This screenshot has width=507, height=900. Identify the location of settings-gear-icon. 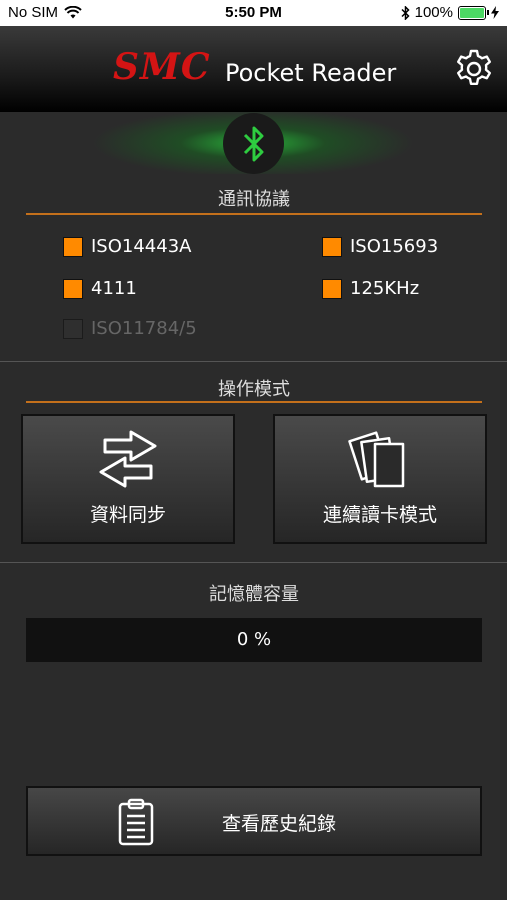
(474, 69).